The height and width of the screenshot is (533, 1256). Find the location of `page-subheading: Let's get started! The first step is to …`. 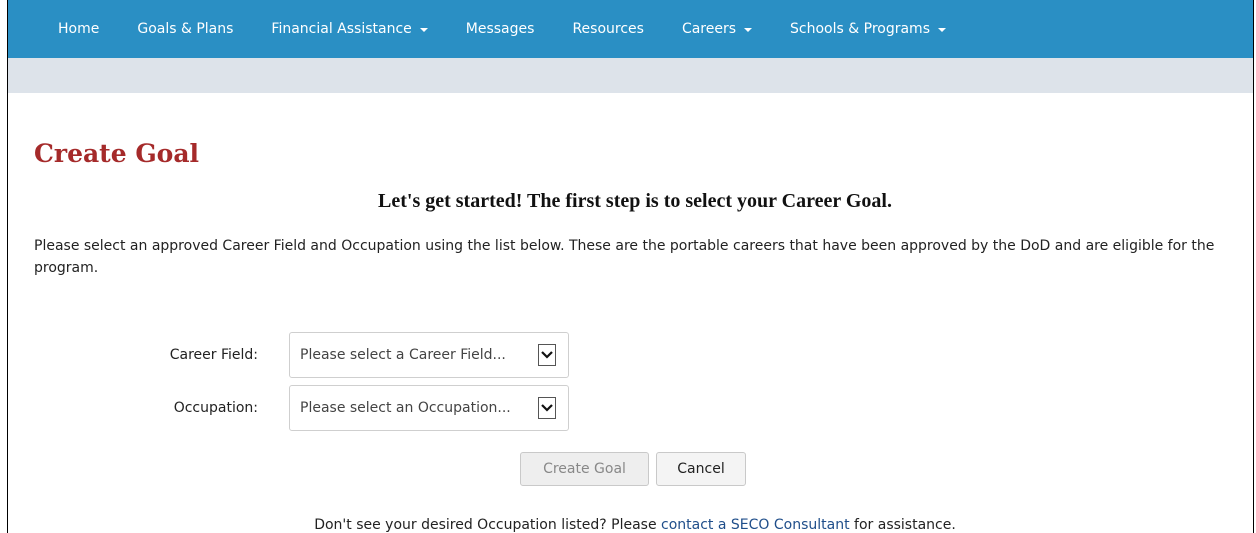

page-subheading: Let's get started! The first step is to … is located at coordinates (635, 201).